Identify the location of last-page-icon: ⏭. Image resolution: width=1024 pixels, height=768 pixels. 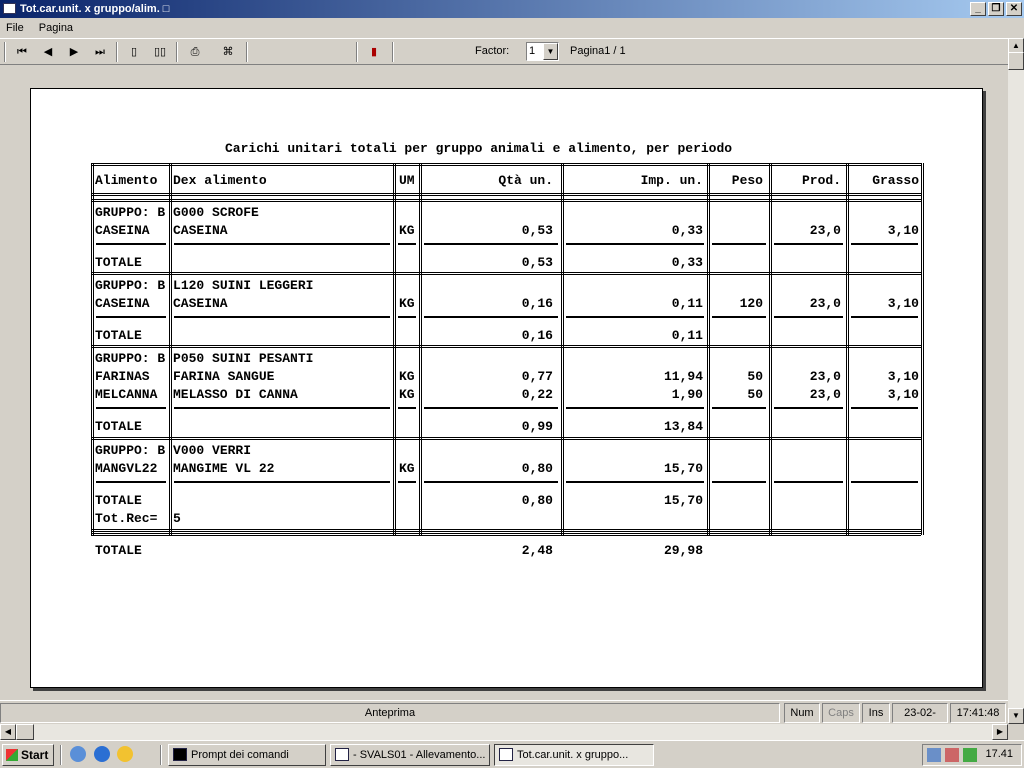
(100, 52).